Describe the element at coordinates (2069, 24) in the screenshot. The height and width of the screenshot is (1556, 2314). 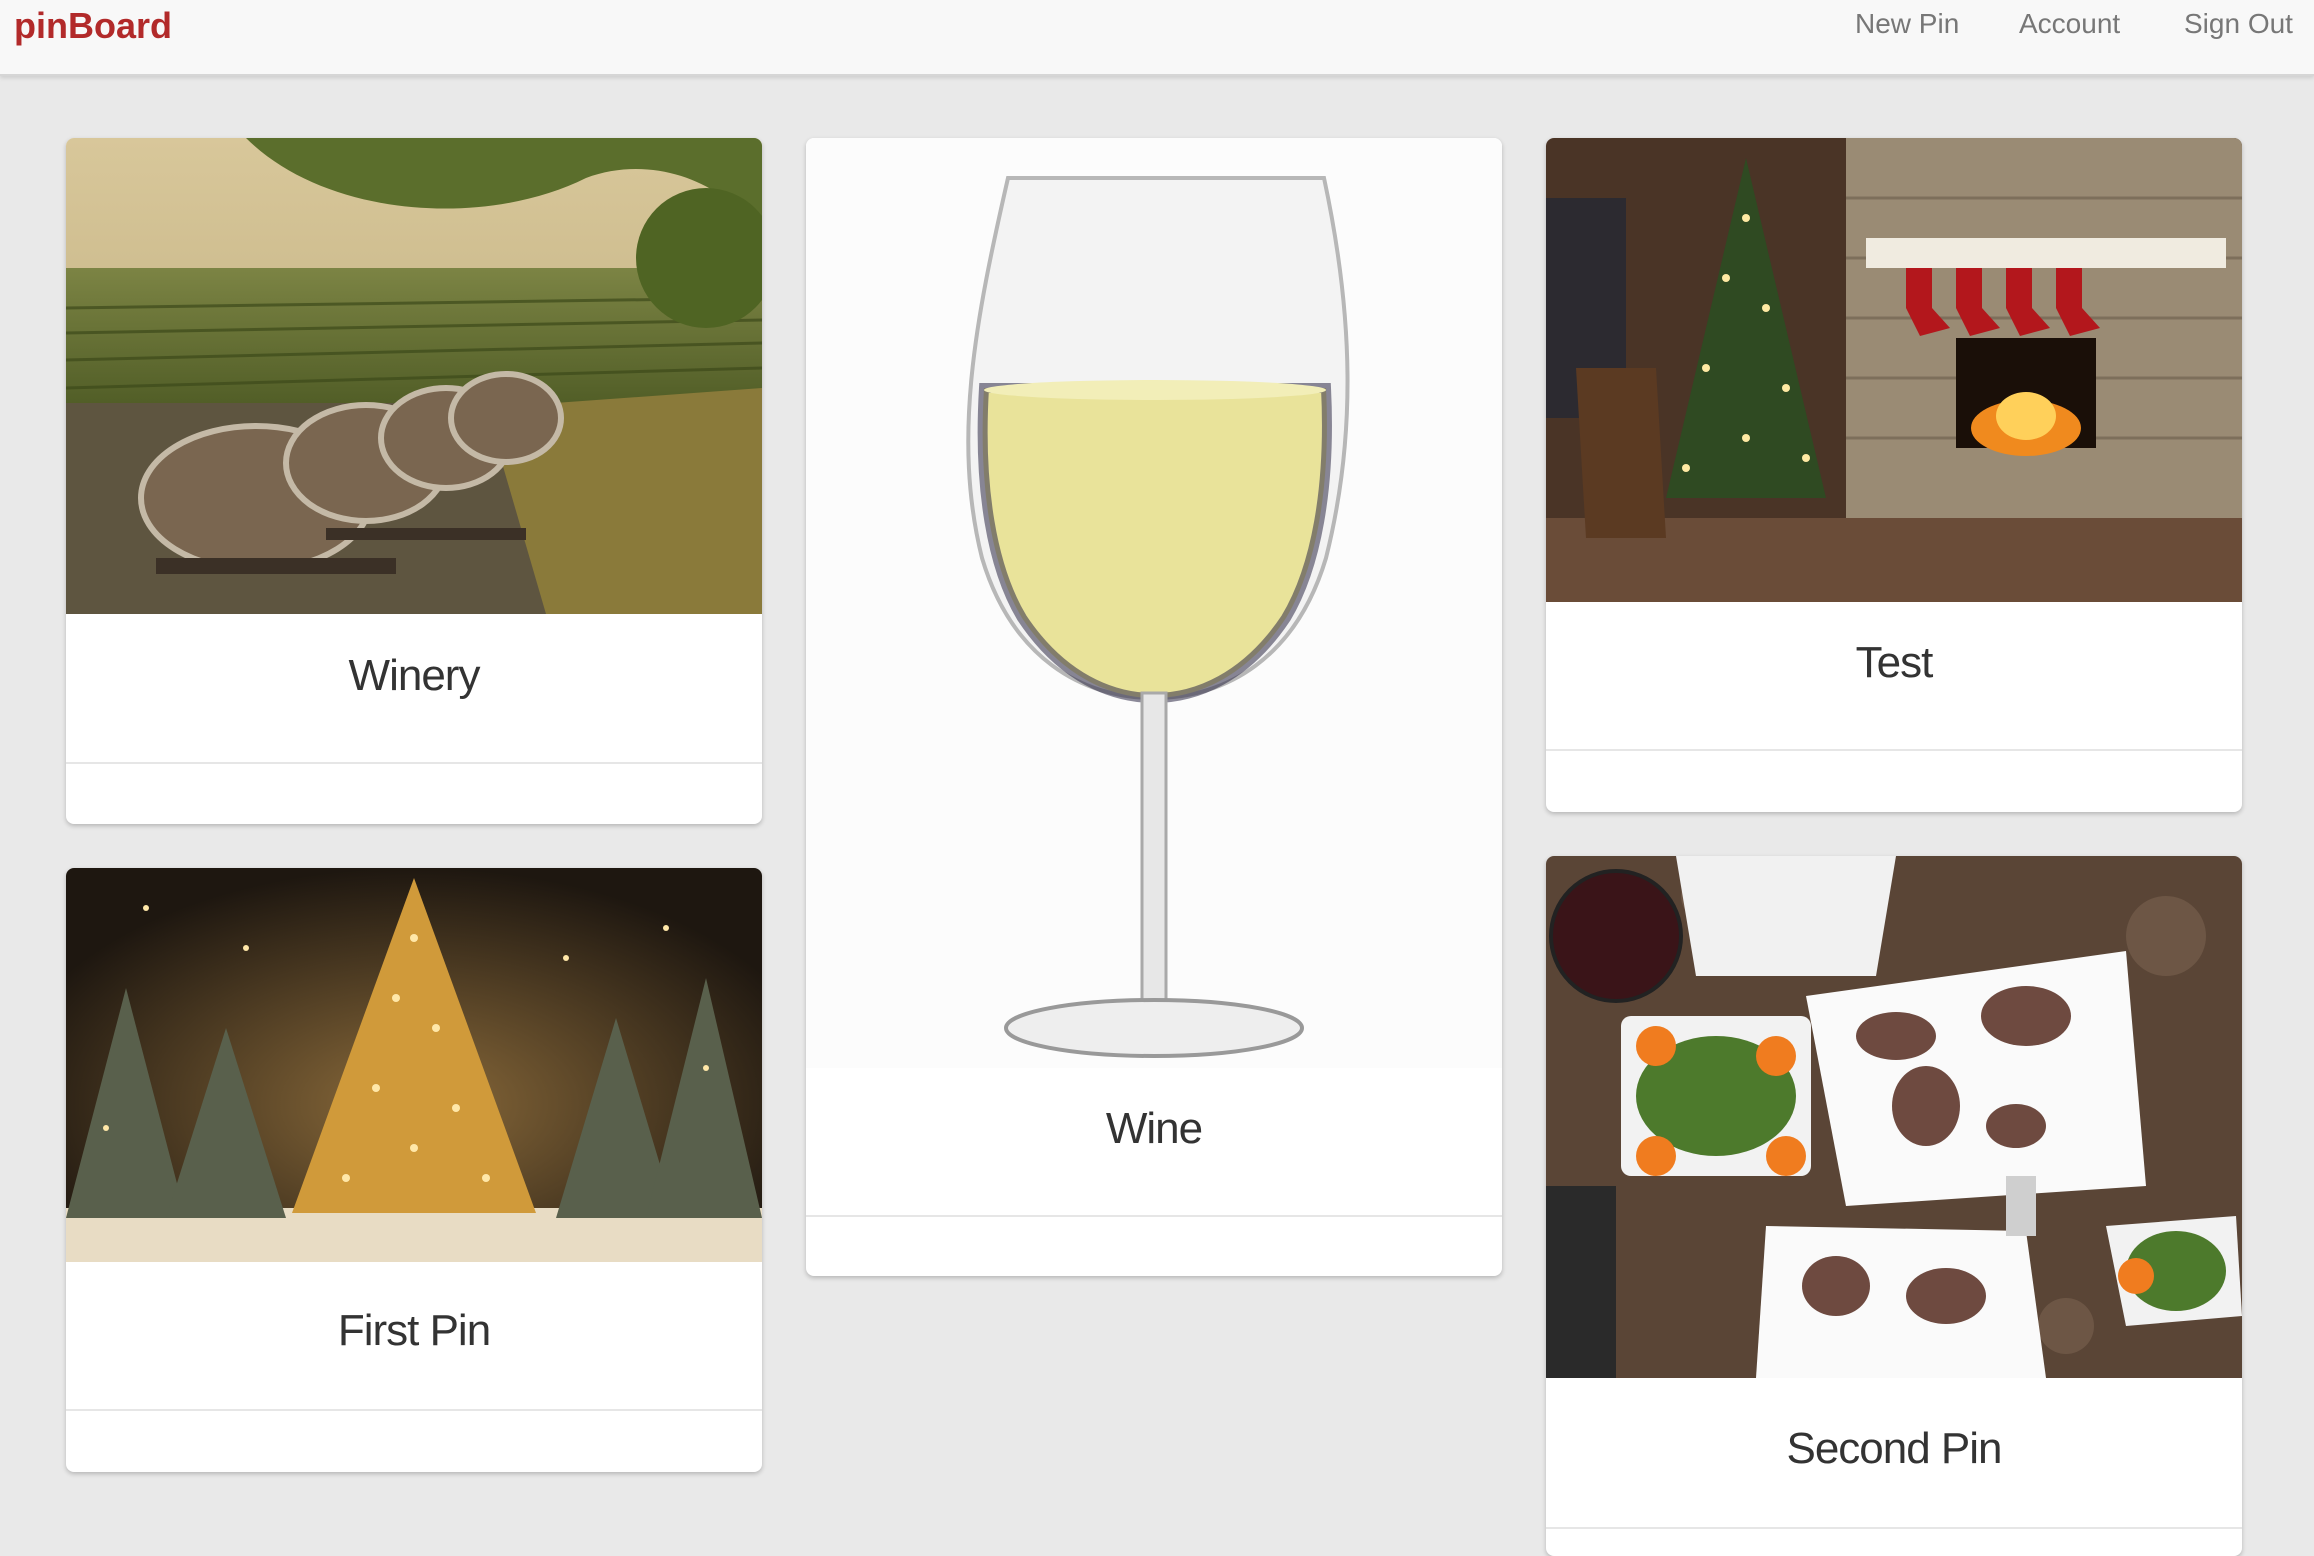
I see `nav-account: Account` at that location.